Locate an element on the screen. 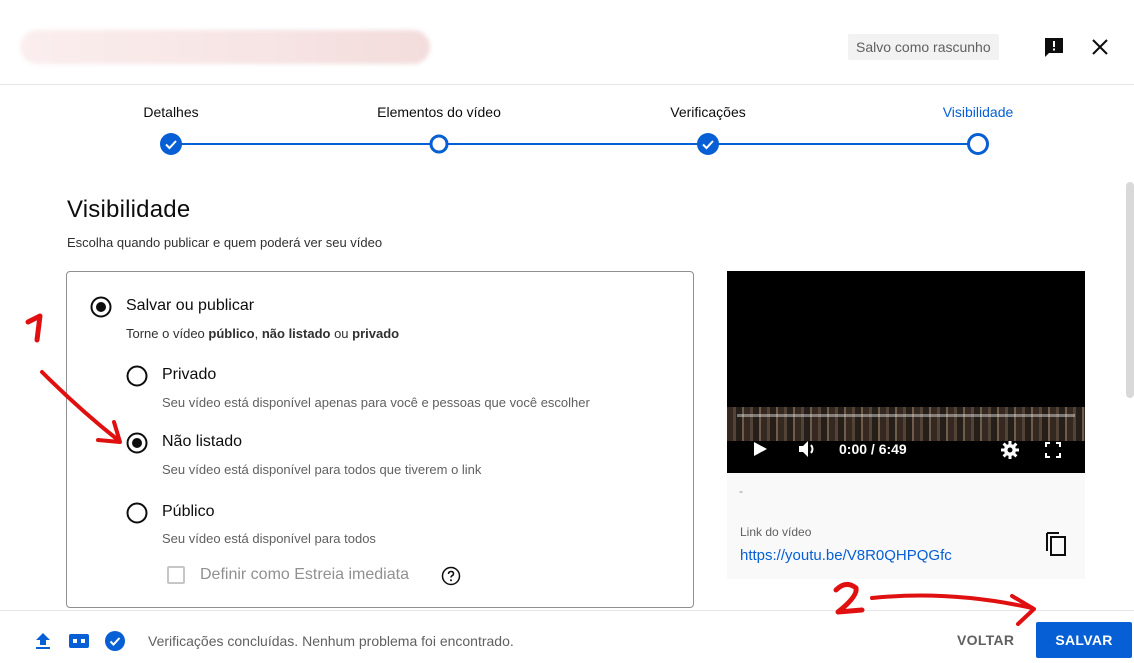  video-title-placeholder: - is located at coordinates (741, 491).